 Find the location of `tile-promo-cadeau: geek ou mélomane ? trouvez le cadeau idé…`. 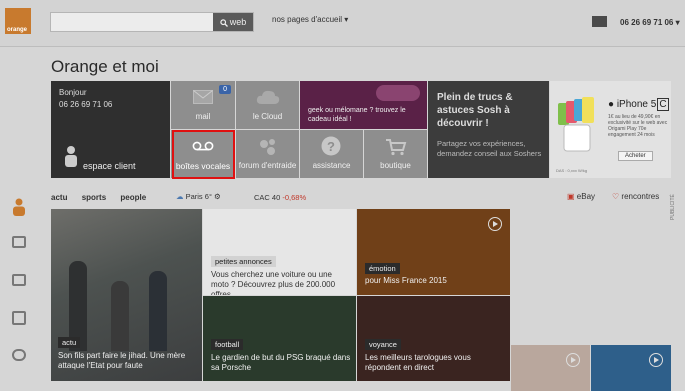

tile-promo-cadeau: geek ou mélomane ? trouvez le cadeau idé… is located at coordinates (363, 105).